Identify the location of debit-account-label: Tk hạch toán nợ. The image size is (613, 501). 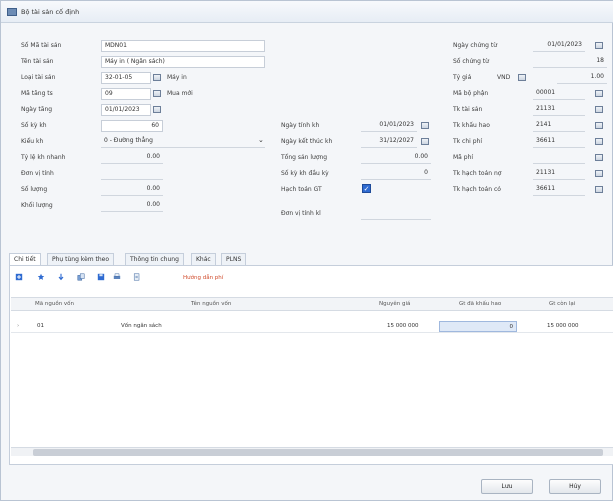
(477, 173).